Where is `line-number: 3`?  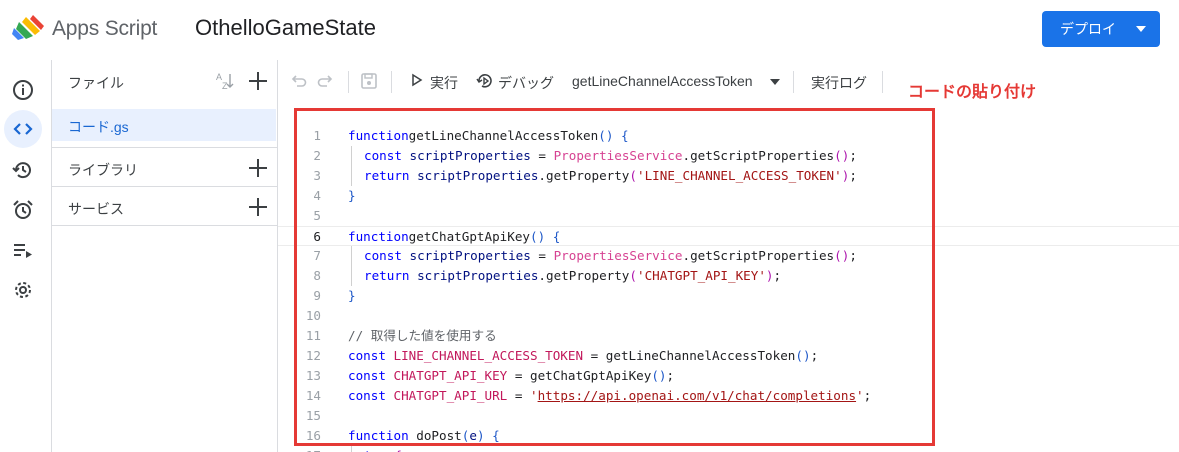 line-number: 3 is located at coordinates (317, 175).